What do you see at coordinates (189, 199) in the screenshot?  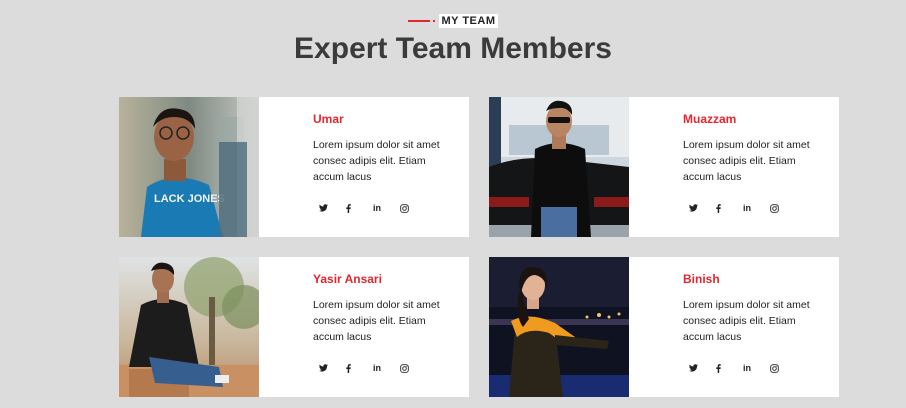 I see `svg-text: LACK JONES` at bounding box center [189, 199].